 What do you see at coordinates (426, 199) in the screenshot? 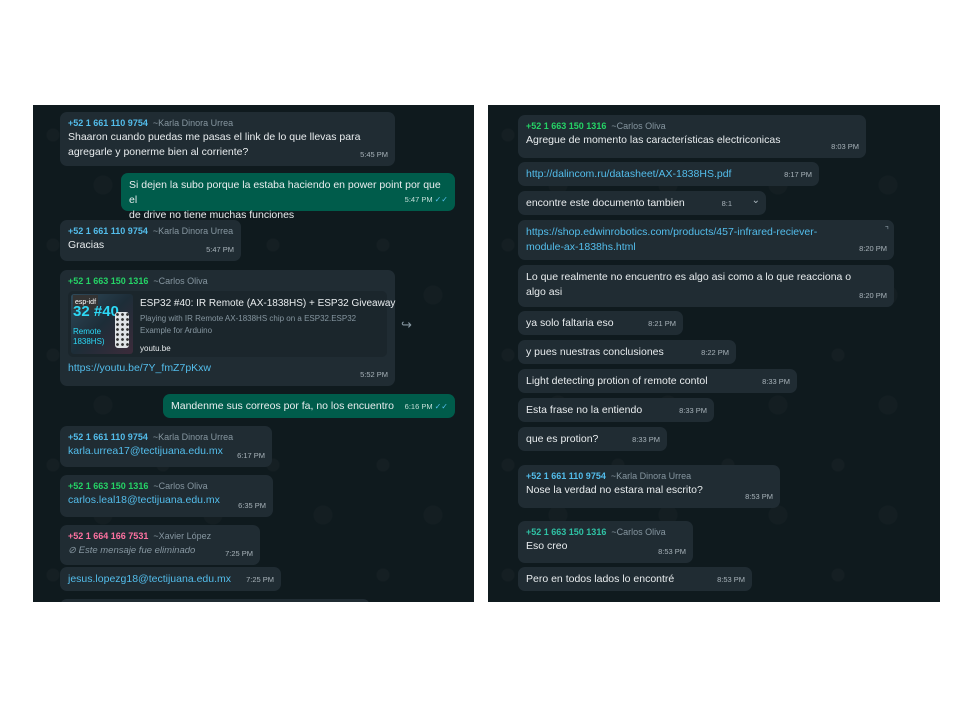
I see `message-time: 5:47 PM ✓✓` at bounding box center [426, 199].